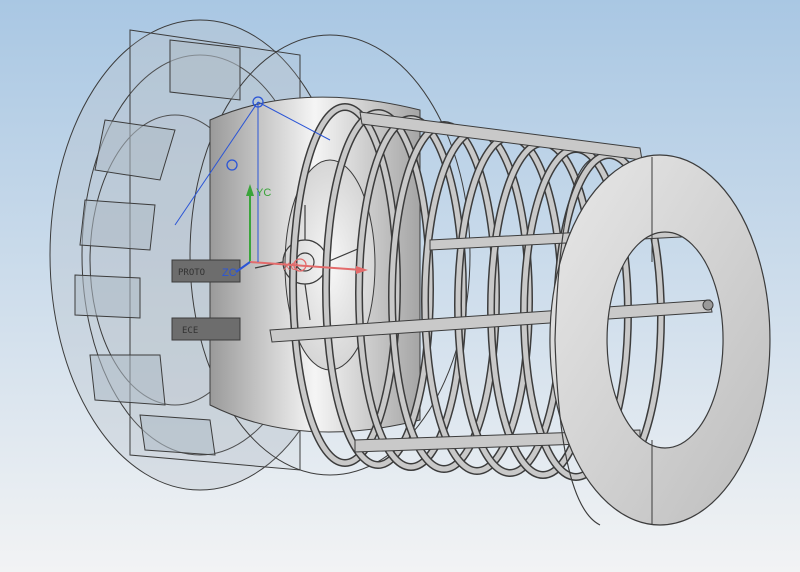 The width and height of the screenshot is (800, 572). I want to click on stamp-text-1: PROTO, so click(191, 273).